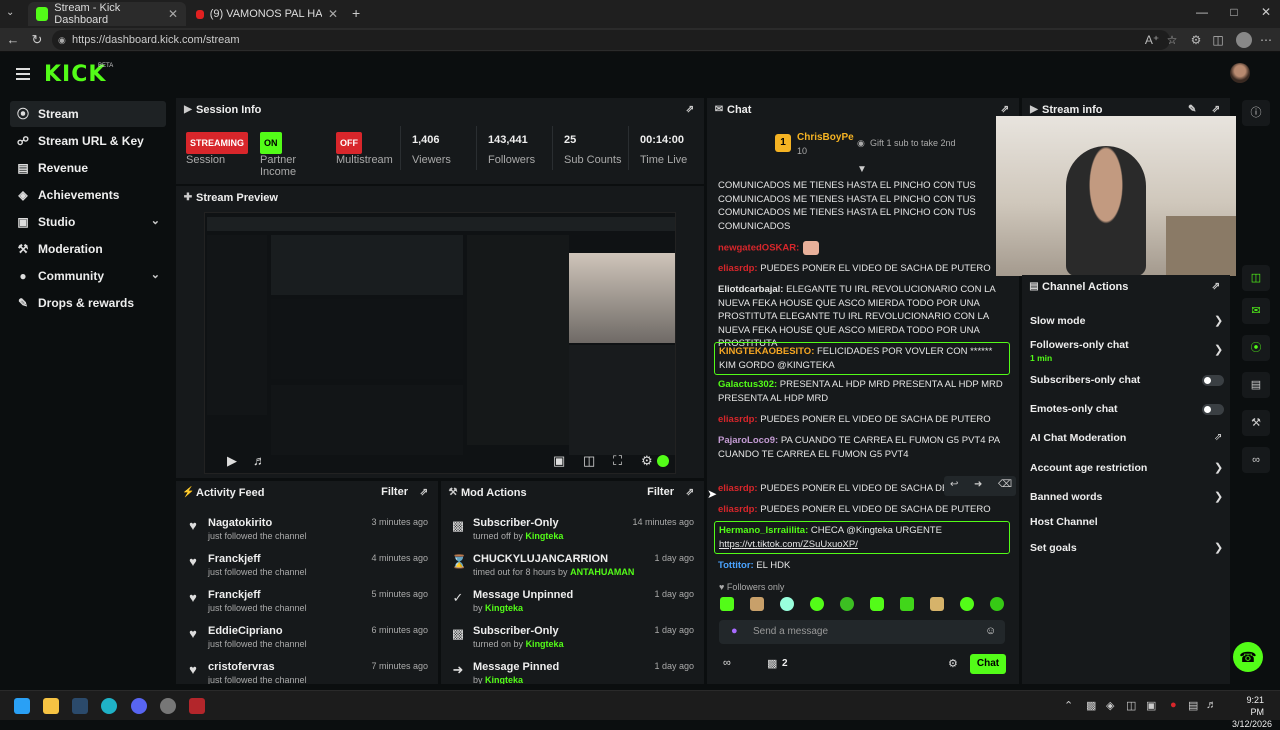  Describe the element at coordinates (589, 461) in the screenshot. I see `pip-icon: ◫` at that location.